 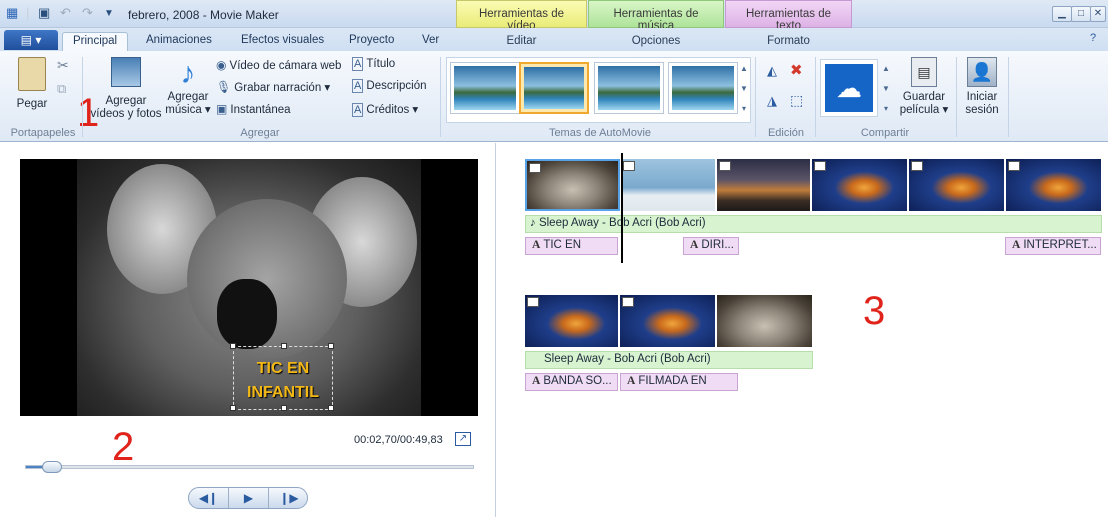 What do you see at coordinates (278, 65) in the screenshot?
I see `webcam-video-button: ◉ Vídeo de cámara web` at bounding box center [278, 65].